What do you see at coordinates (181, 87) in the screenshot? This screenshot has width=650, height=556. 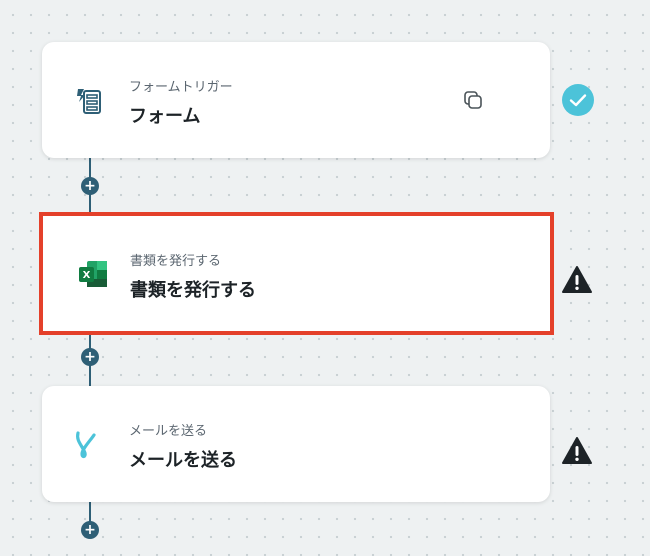 I see `step-subtitle: フォームトリガー` at bounding box center [181, 87].